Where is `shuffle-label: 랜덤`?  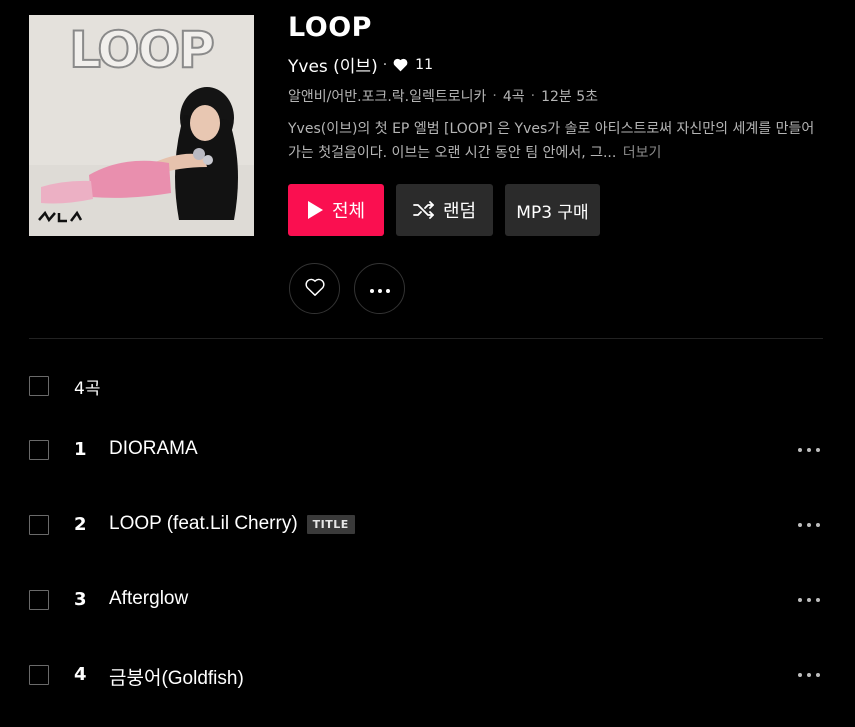 shuffle-label: 랜덤 is located at coordinates (459, 211).